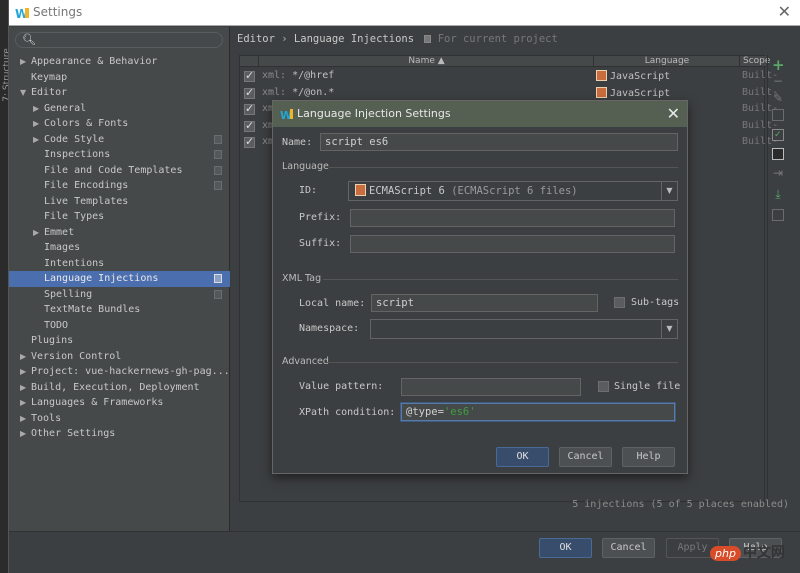  What do you see at coordinates (113, 170) in the screenshot?
I see `sidebar-item-label: File and Code Templates` at bounding box center [113, 170].